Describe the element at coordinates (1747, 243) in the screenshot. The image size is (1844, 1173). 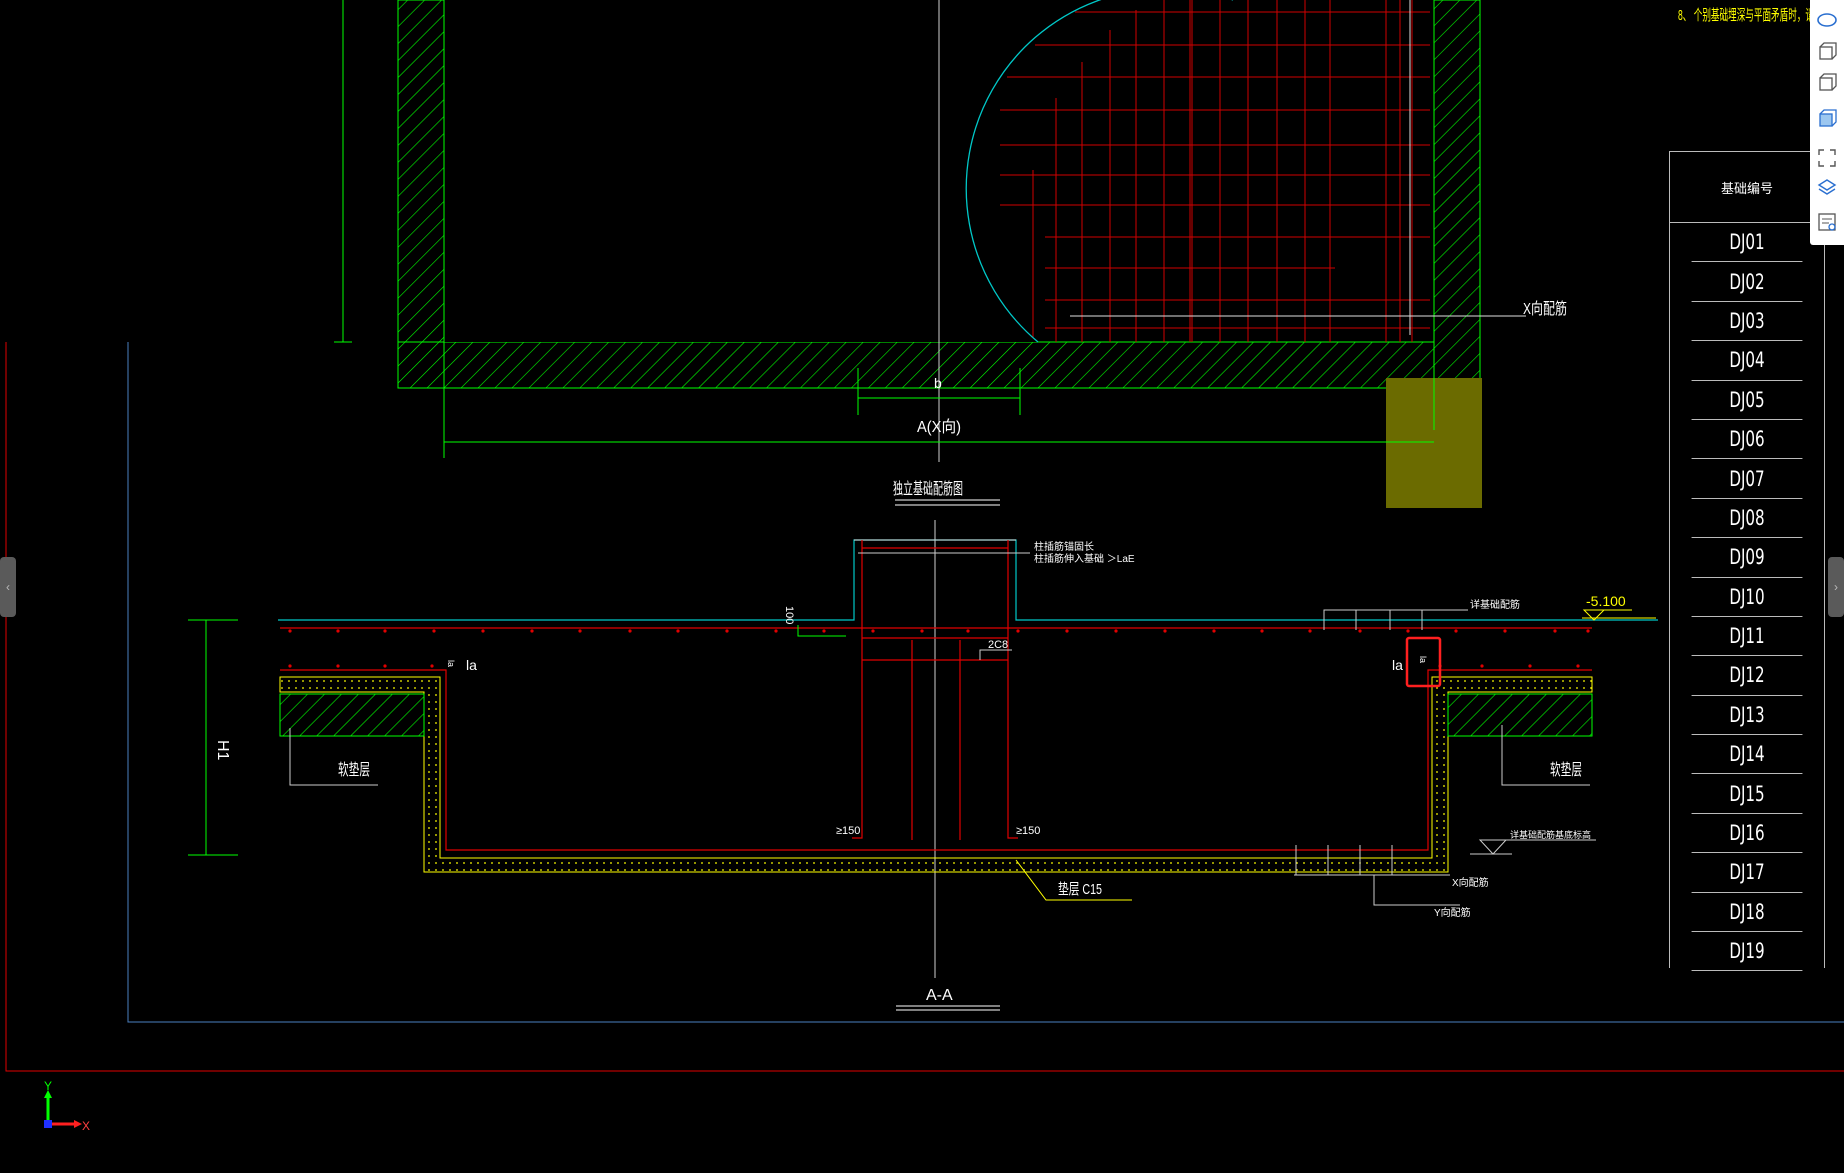
I see `table-row: DJ01` at that location.